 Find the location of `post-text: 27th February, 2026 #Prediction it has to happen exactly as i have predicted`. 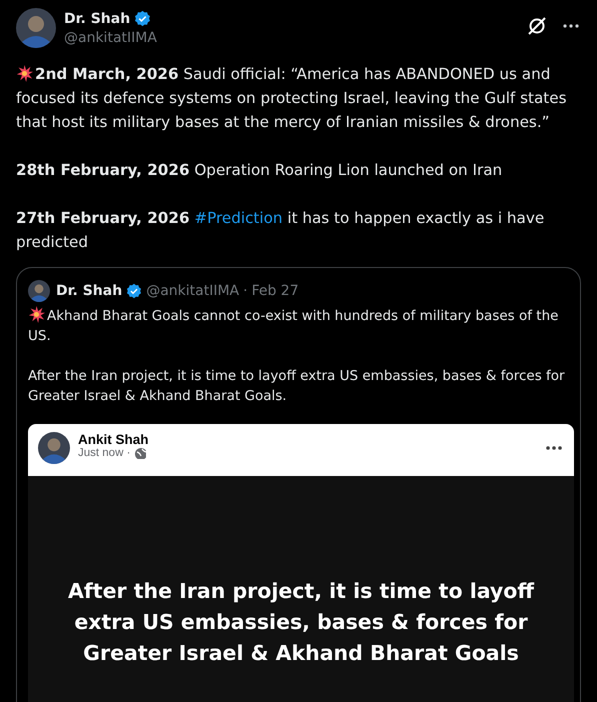

post-text: 27th February, 2026 #Prediction it has to happen exactly as i have predicted is located at coordinates (281, 230).